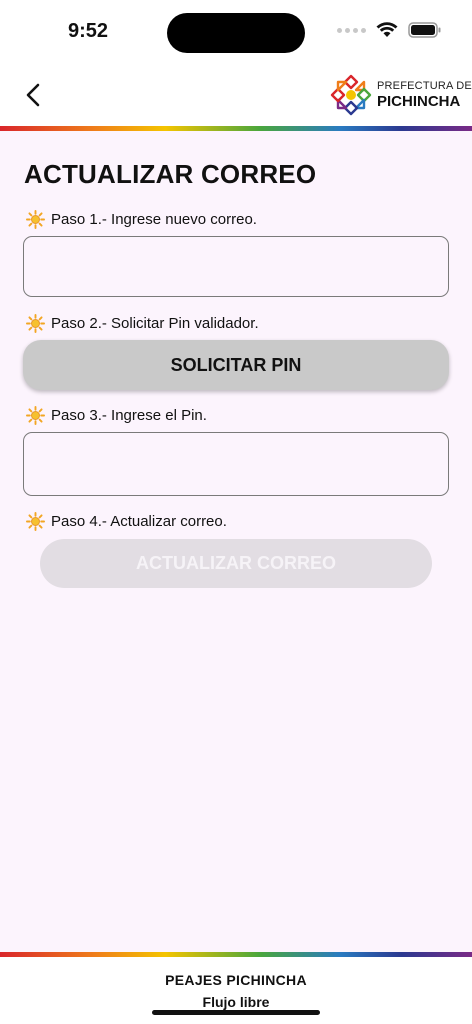 Image resolution: width=472 pixels, height=1024 pixels. What do you see at coordinates (351, 30) in the screenshot?
I see `cellular-signal-icon` at bounding box center [351, 30].